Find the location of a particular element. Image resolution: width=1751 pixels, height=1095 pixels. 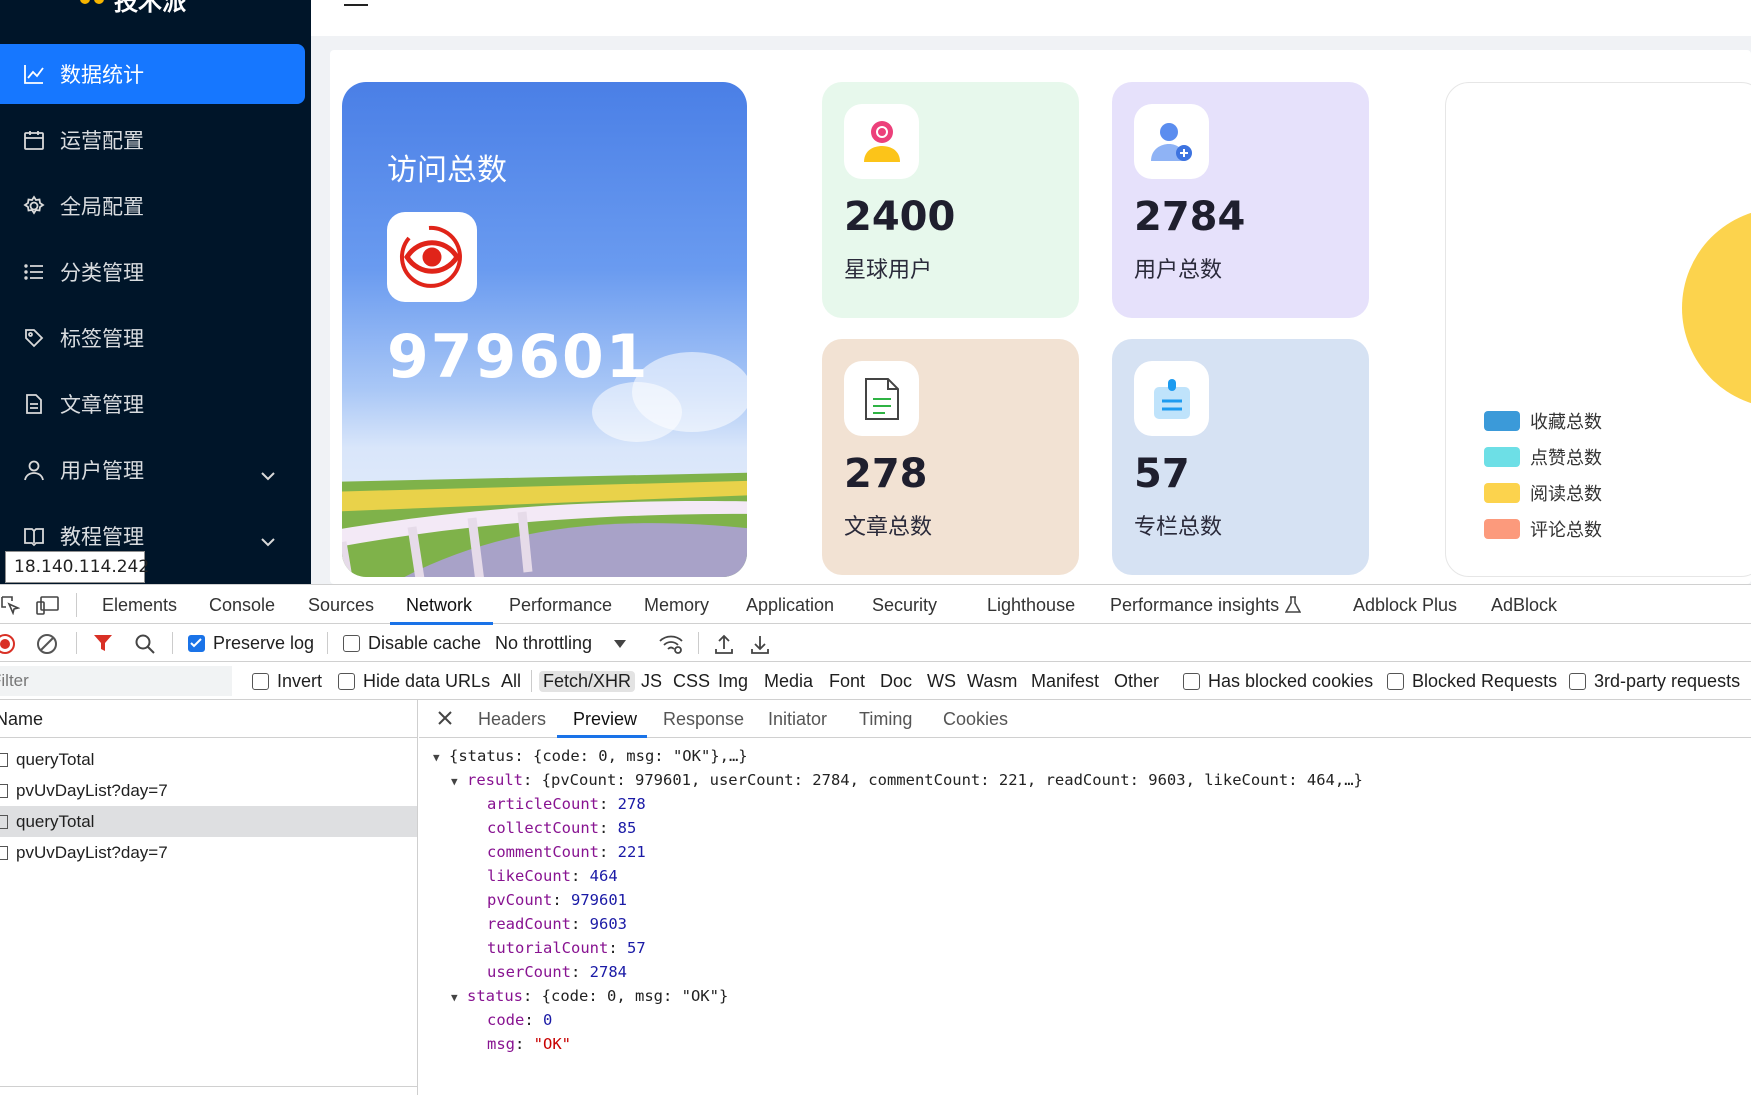

has-blocked-cookies-checkbox: Has blocked cookies is located at coordinates (1278, 681).